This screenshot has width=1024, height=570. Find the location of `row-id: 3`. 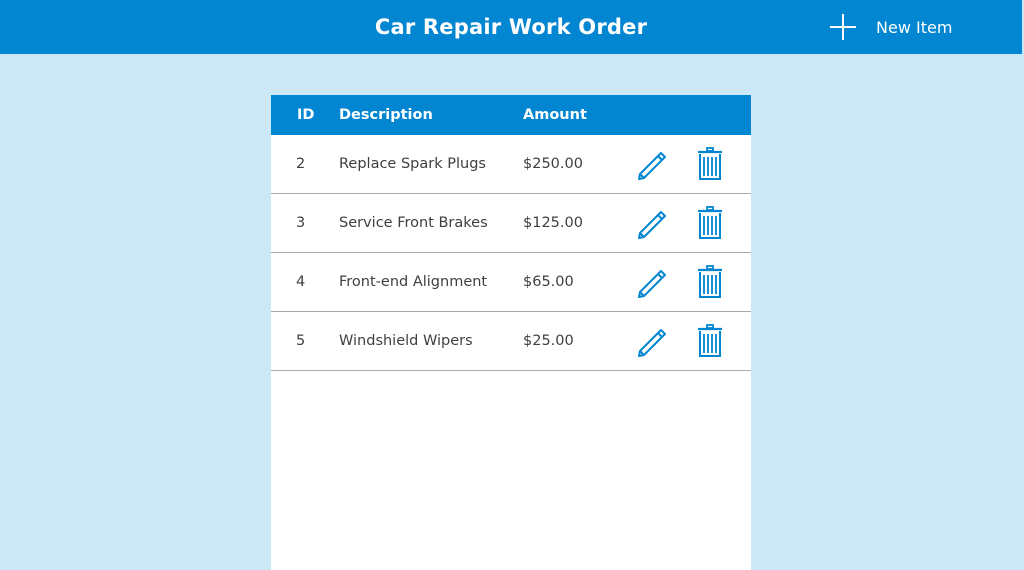

row-id: 3 is located at coordinates (301, 223).